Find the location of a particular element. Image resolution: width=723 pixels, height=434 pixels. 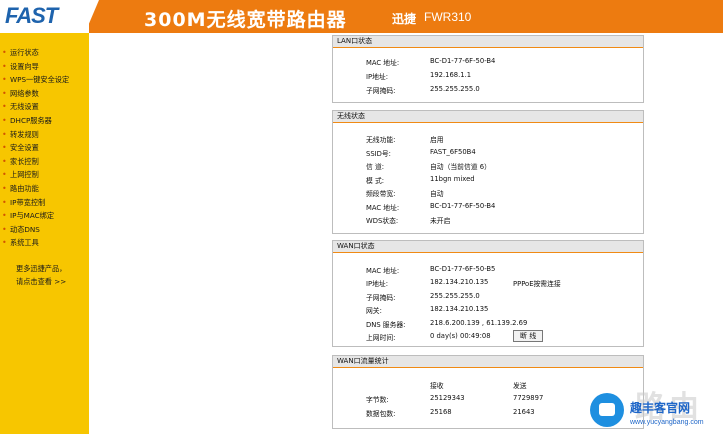

disconnect-button: 断 线 is located at coordinates (528, 336).